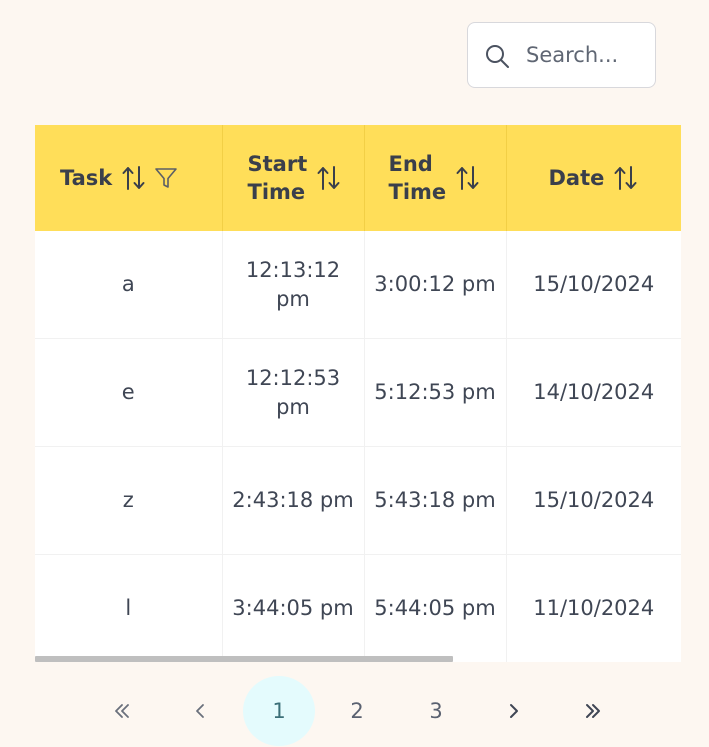  I want to click on prev-page-icon, so click(200, 711).